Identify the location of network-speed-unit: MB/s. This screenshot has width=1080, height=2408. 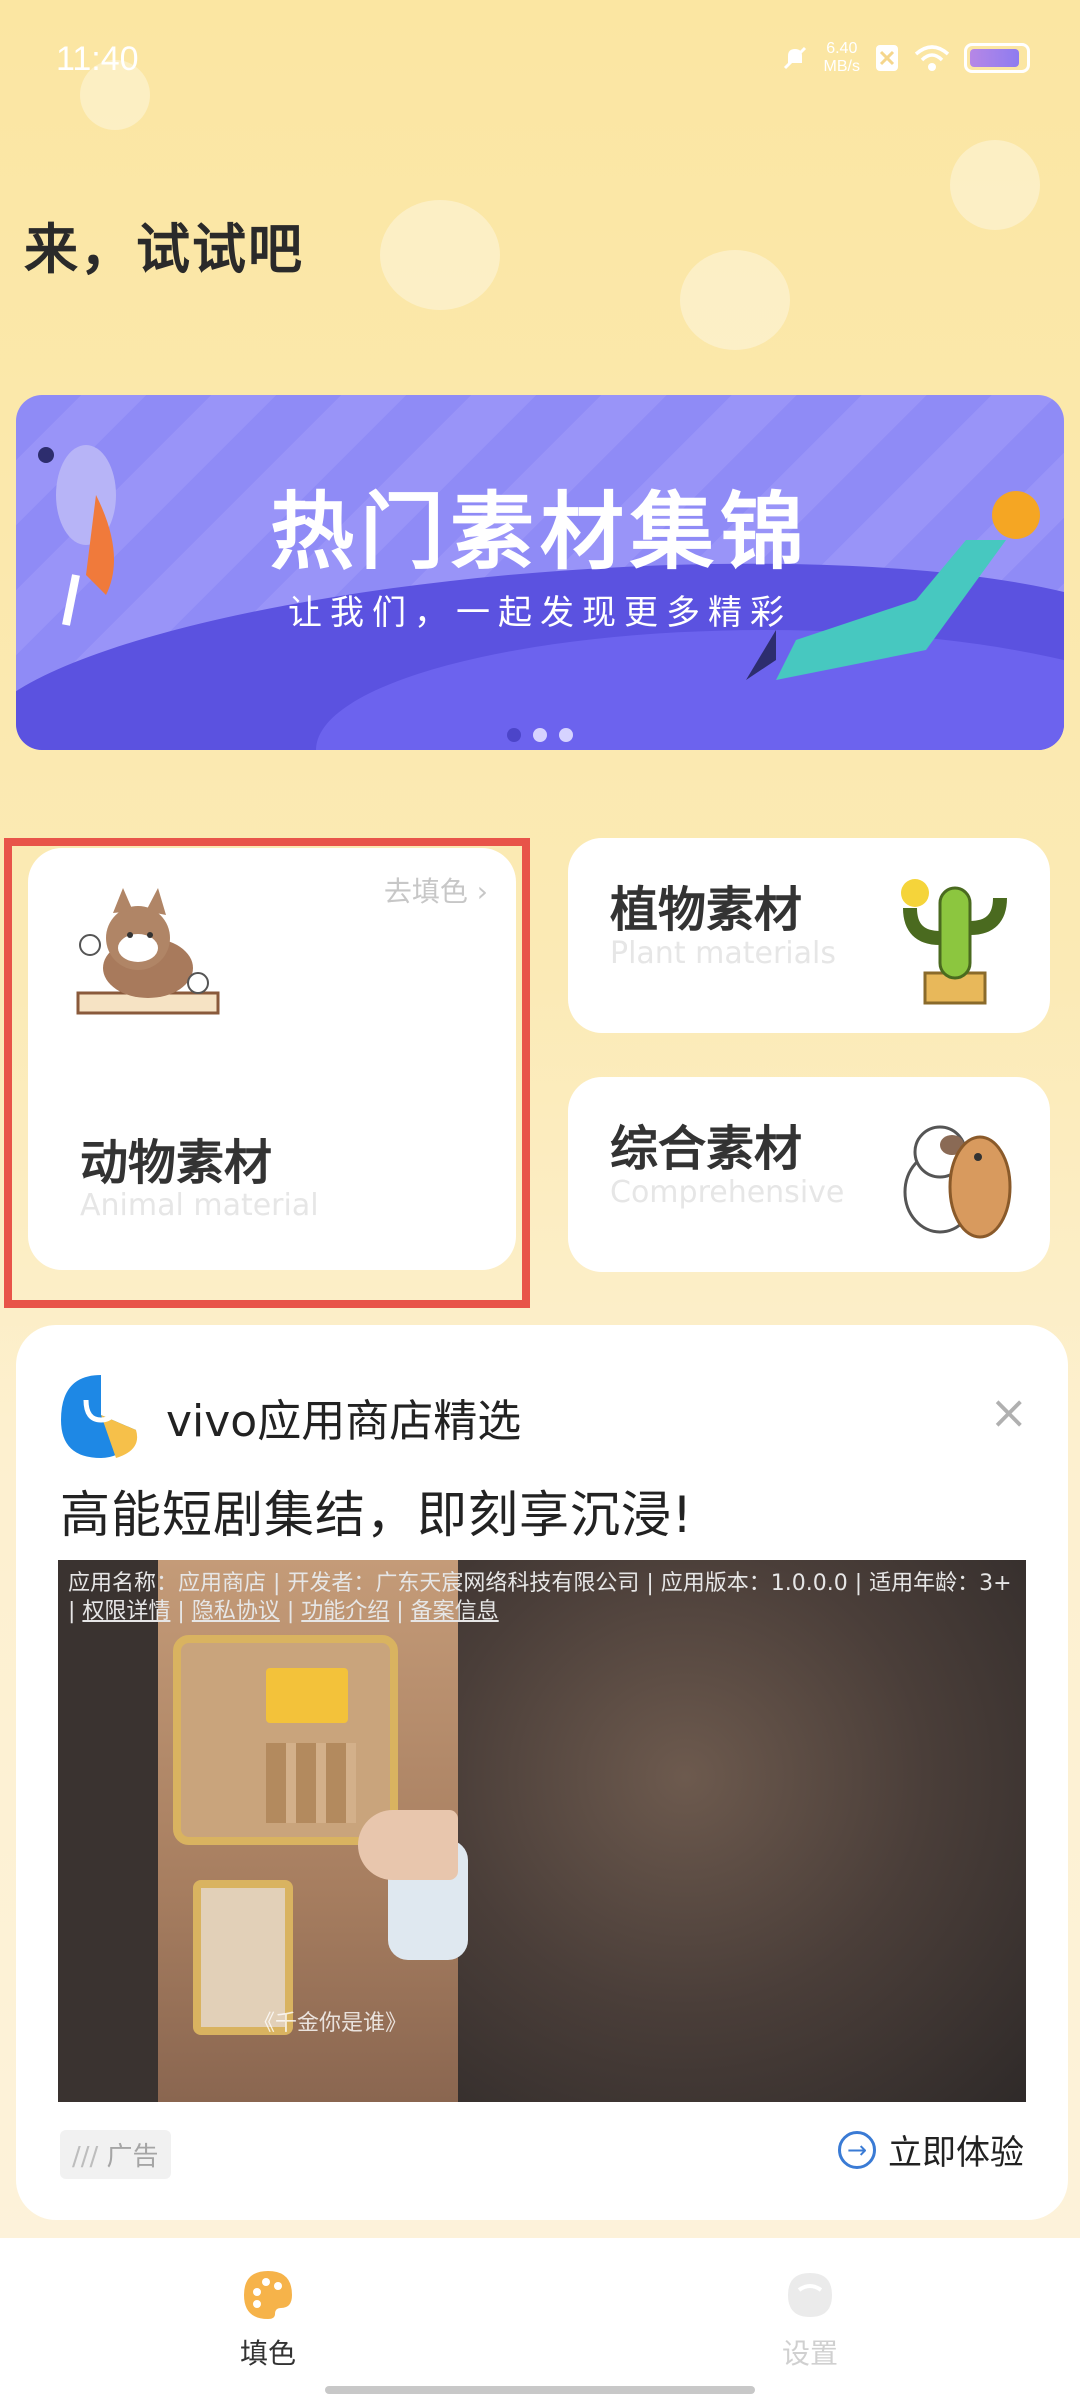
(841, 66).